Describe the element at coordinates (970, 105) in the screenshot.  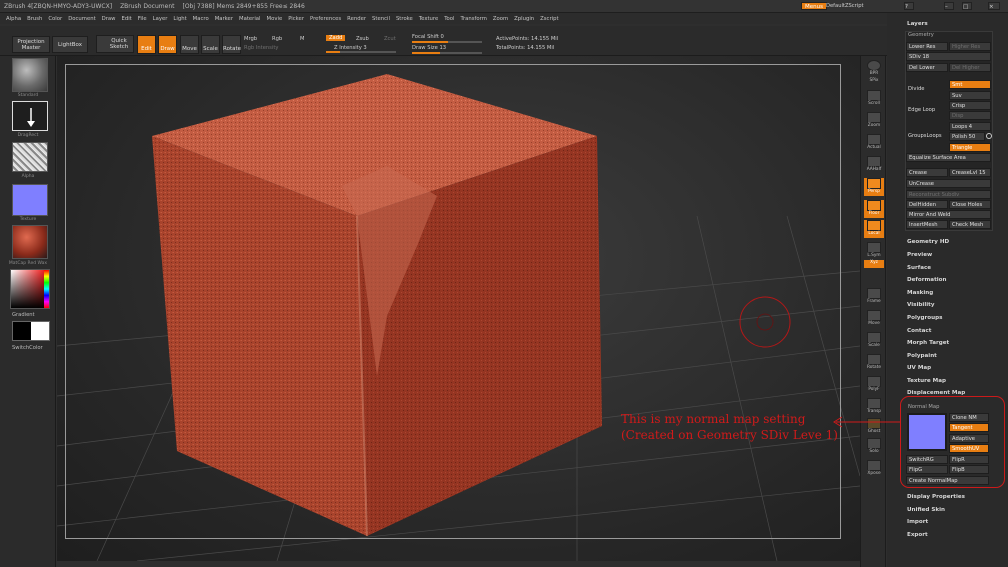
I see `crisp-button: Crisp` at that location.